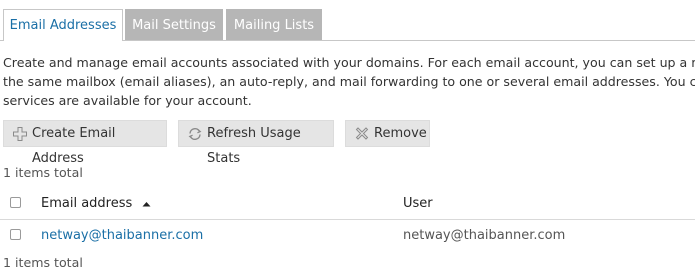 Image resolution: width=695 pixels, height=273 pixels. Describe the element at coordinates (146, 203) in the screenshot. I see `caret-up-icon` at that location.